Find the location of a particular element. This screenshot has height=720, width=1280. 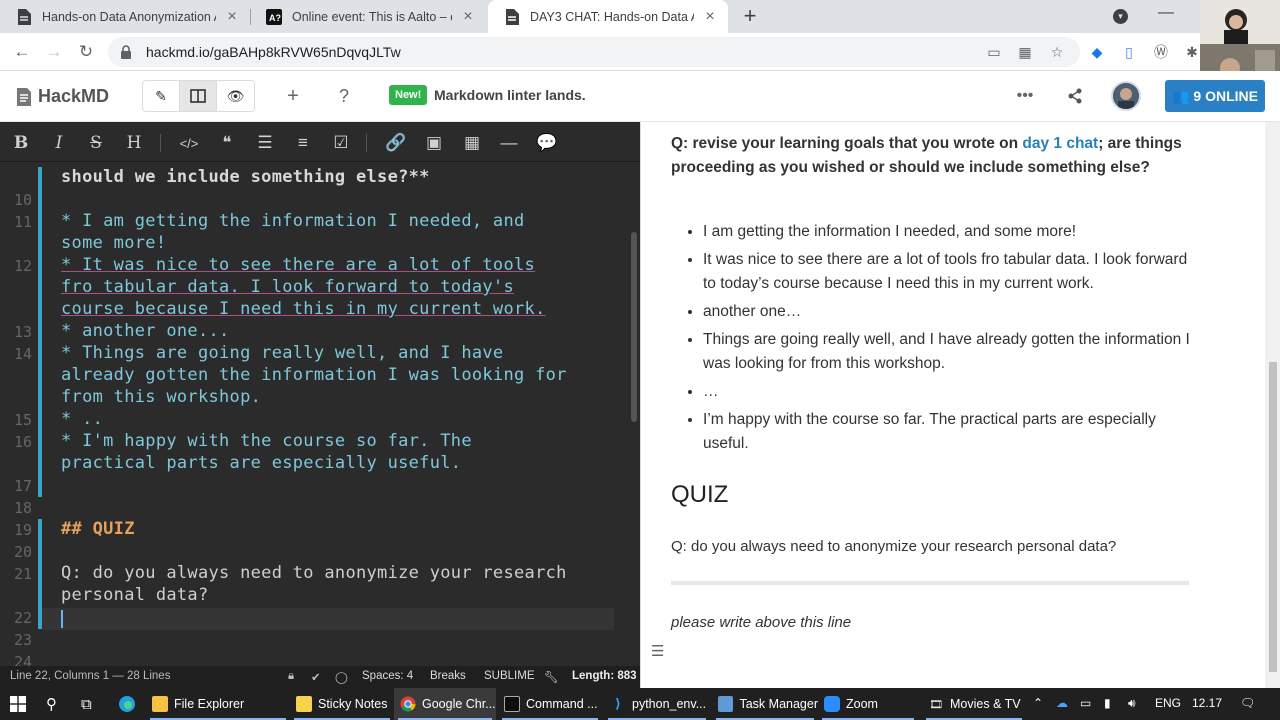

browser-tab-2: A? Online event: This is Aalto – our × is located at coordinates (368, 16).